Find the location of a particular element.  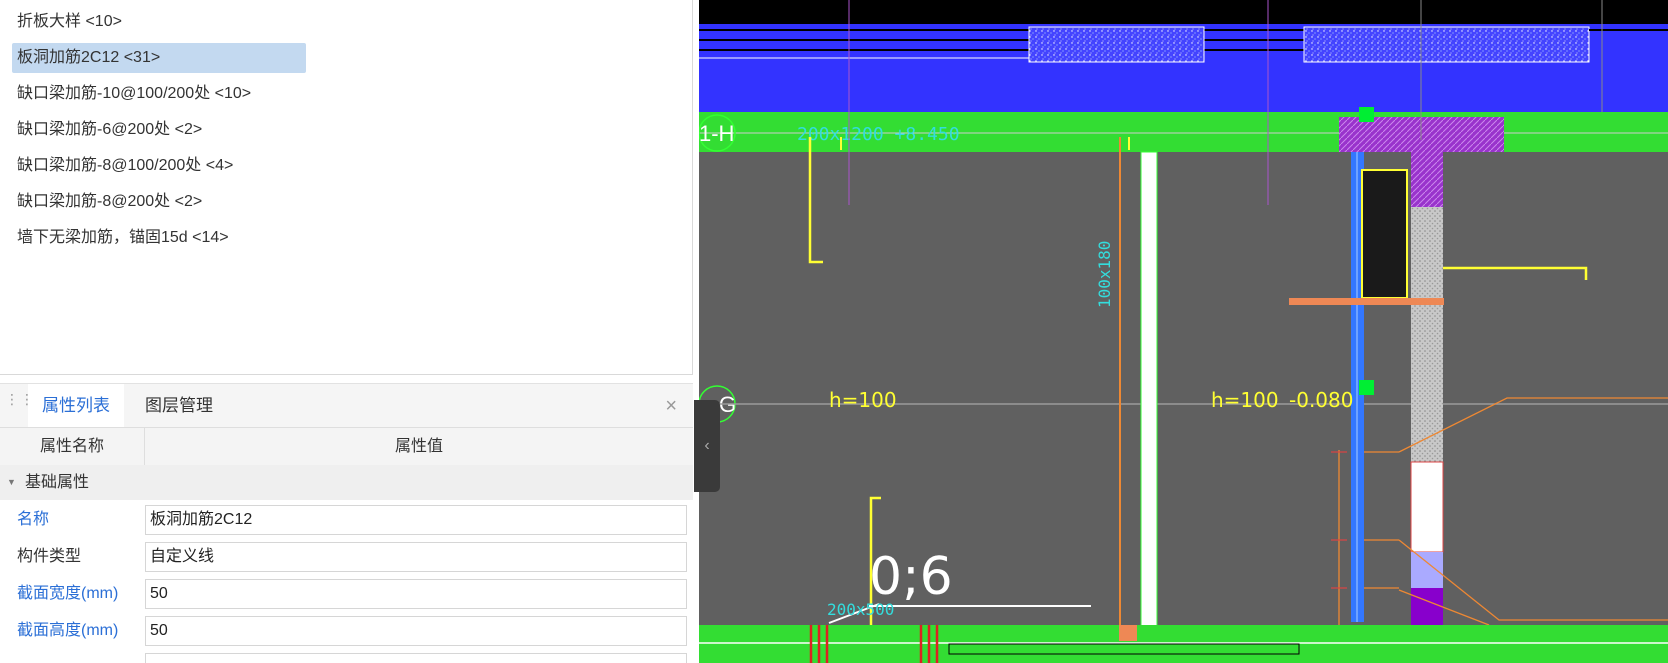

panel-collapse-button: ‹ is located at coordinates (707, 446).